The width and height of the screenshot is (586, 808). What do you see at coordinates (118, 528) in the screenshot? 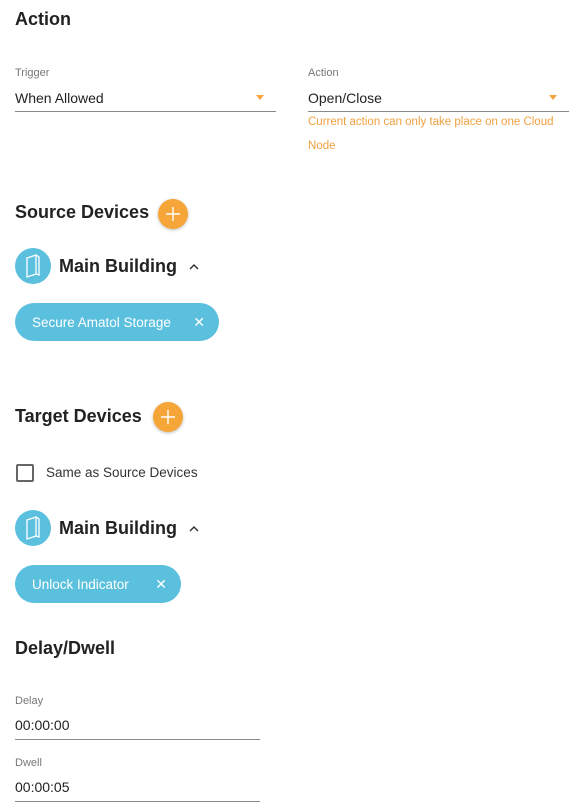
I see `target-building-name: Main Building` at bounding box center [118, 528].